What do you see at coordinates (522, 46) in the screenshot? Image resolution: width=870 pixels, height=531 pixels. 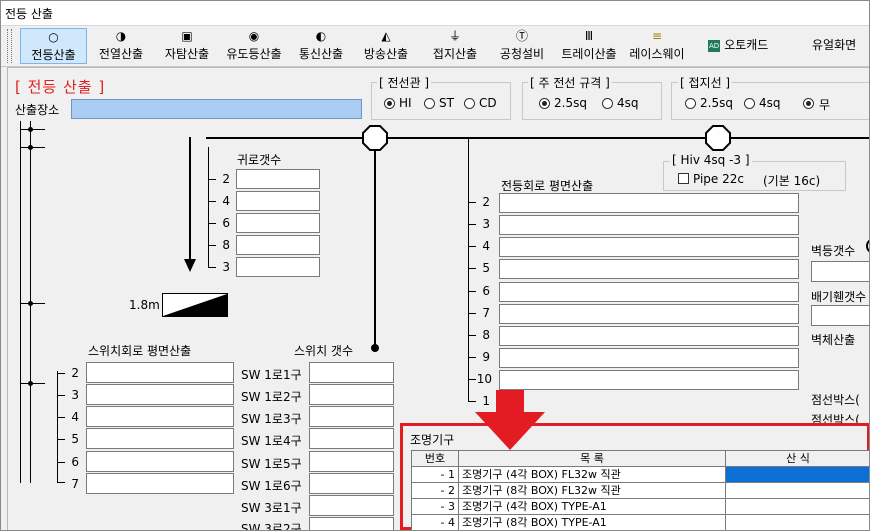 I see `toolbar-catv-button: Ⓣ 공청설비` at bounding box center [522, 46].